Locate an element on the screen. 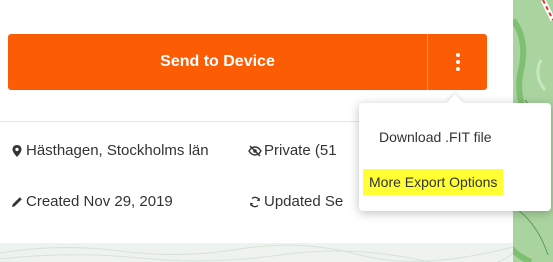  pencil-icon is located at coordinates (17, 202).